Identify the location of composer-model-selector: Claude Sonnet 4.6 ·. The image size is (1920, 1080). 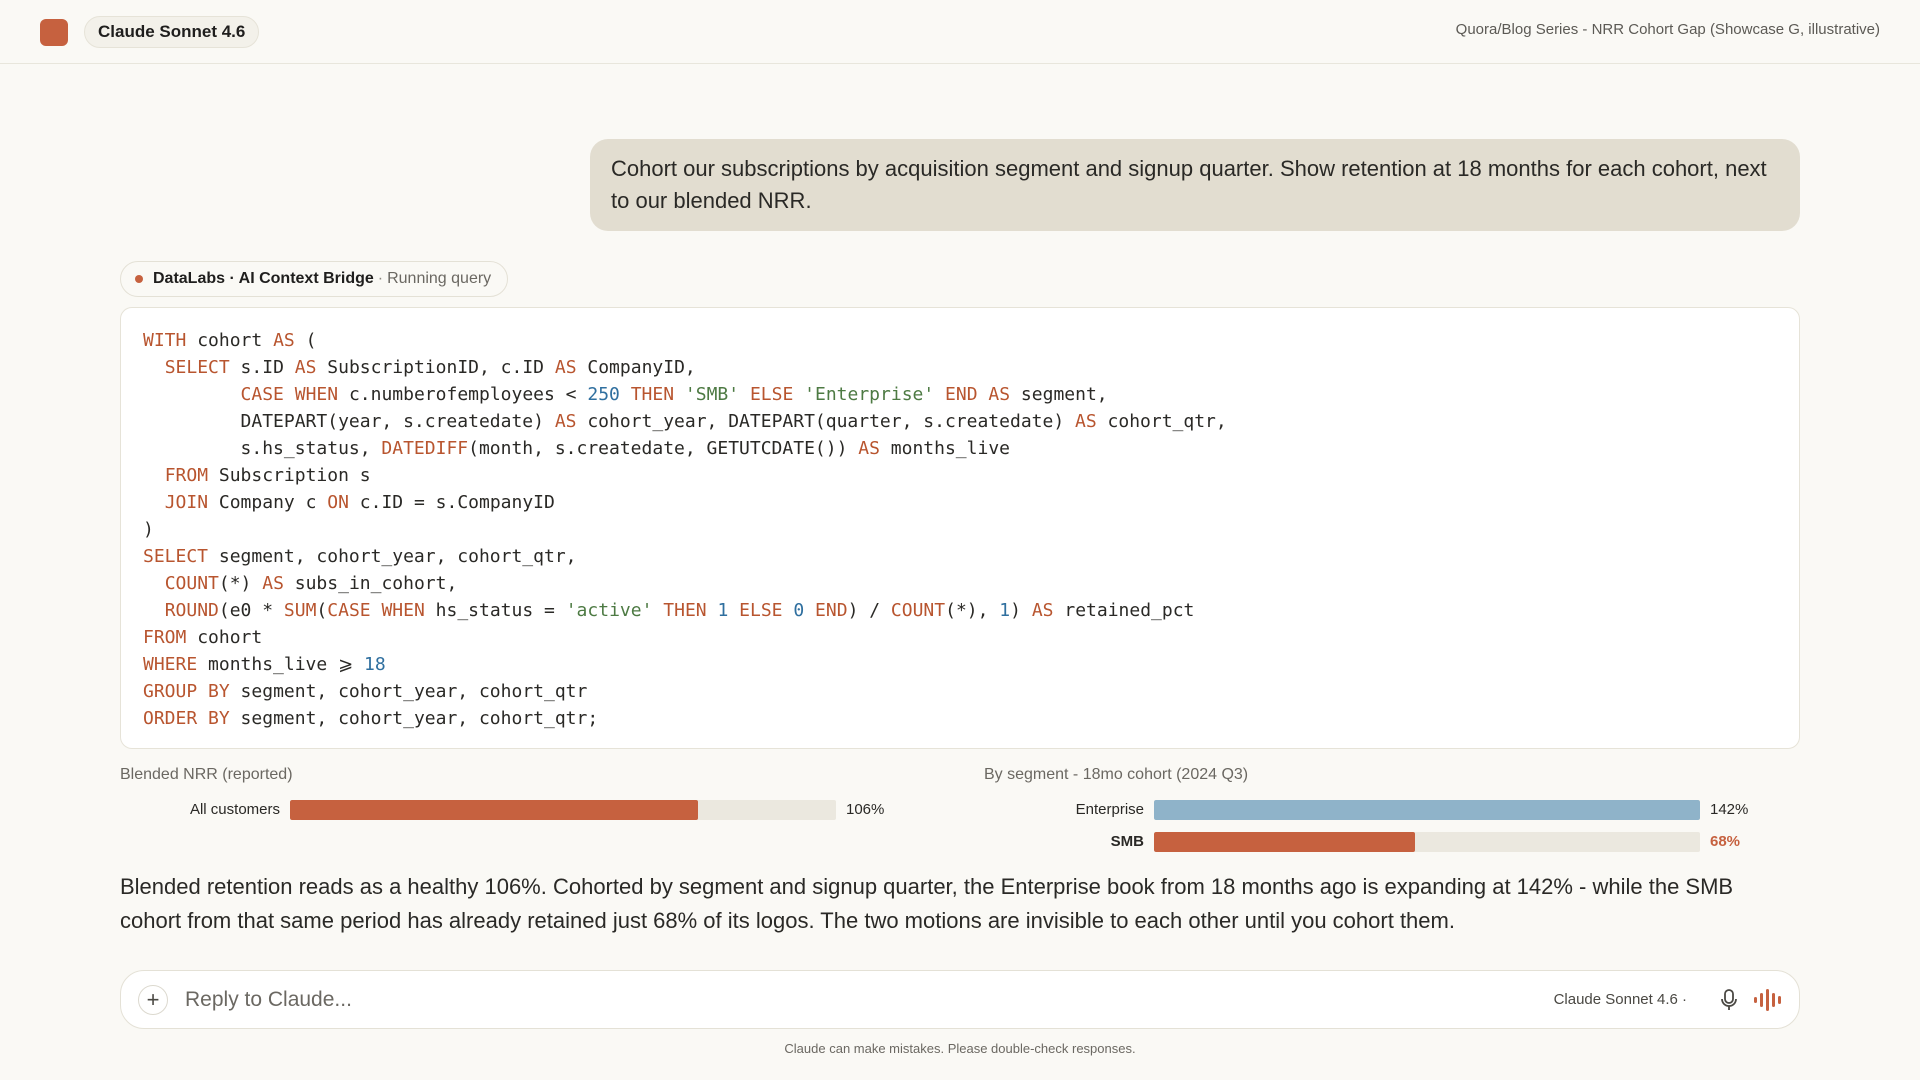
(1620, 999).